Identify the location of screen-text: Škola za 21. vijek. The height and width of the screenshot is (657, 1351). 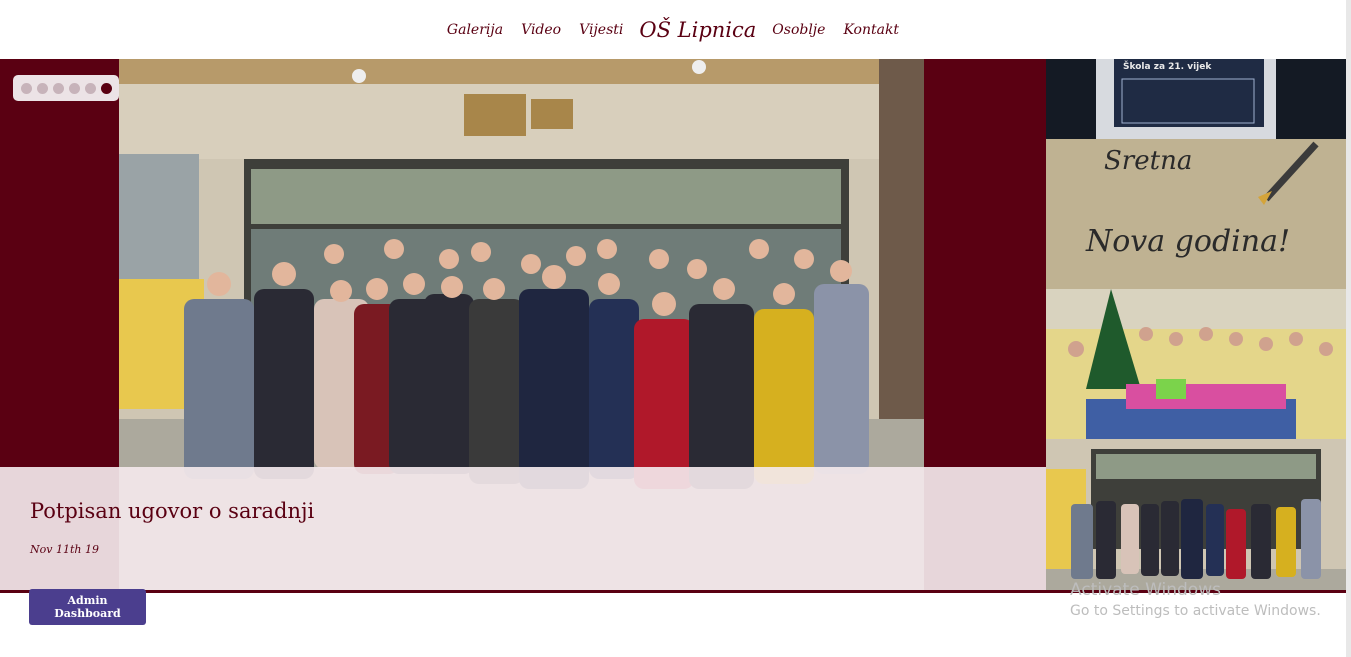
(1167, 66).